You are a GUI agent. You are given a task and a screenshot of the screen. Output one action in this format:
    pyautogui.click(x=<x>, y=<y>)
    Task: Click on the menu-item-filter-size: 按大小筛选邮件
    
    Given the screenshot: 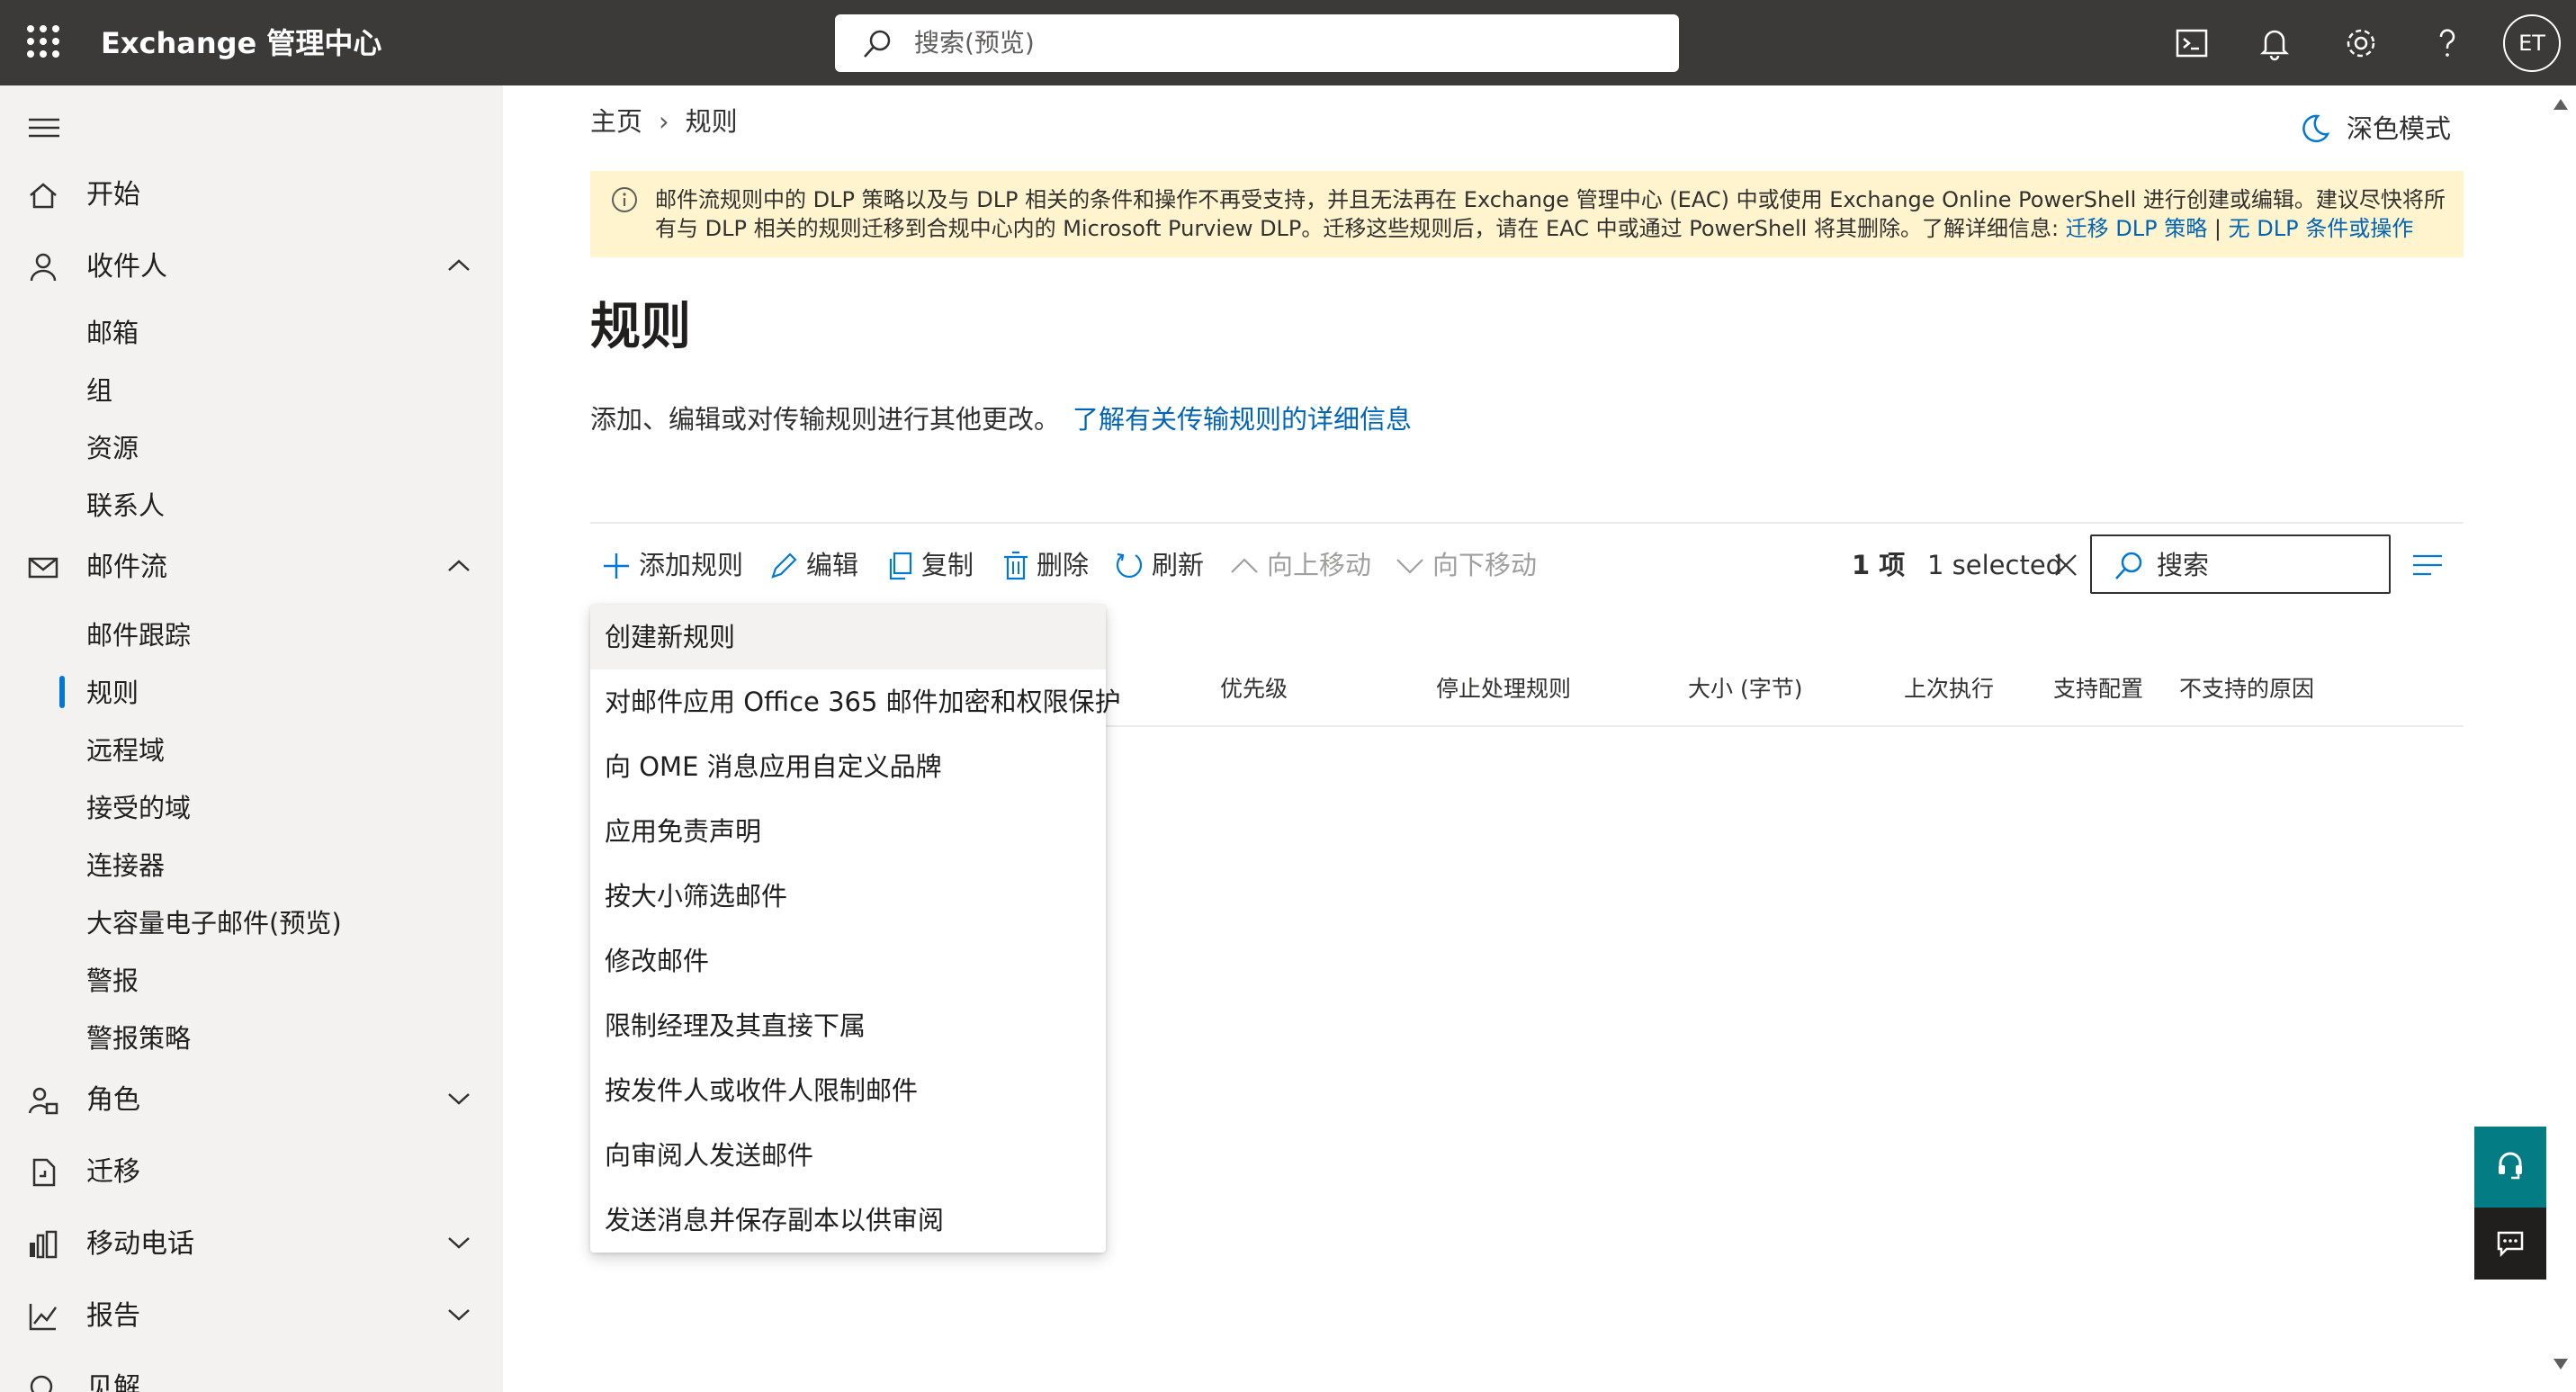 What is the action you would take?
    pyautogui.click(x=848, y=897)
    